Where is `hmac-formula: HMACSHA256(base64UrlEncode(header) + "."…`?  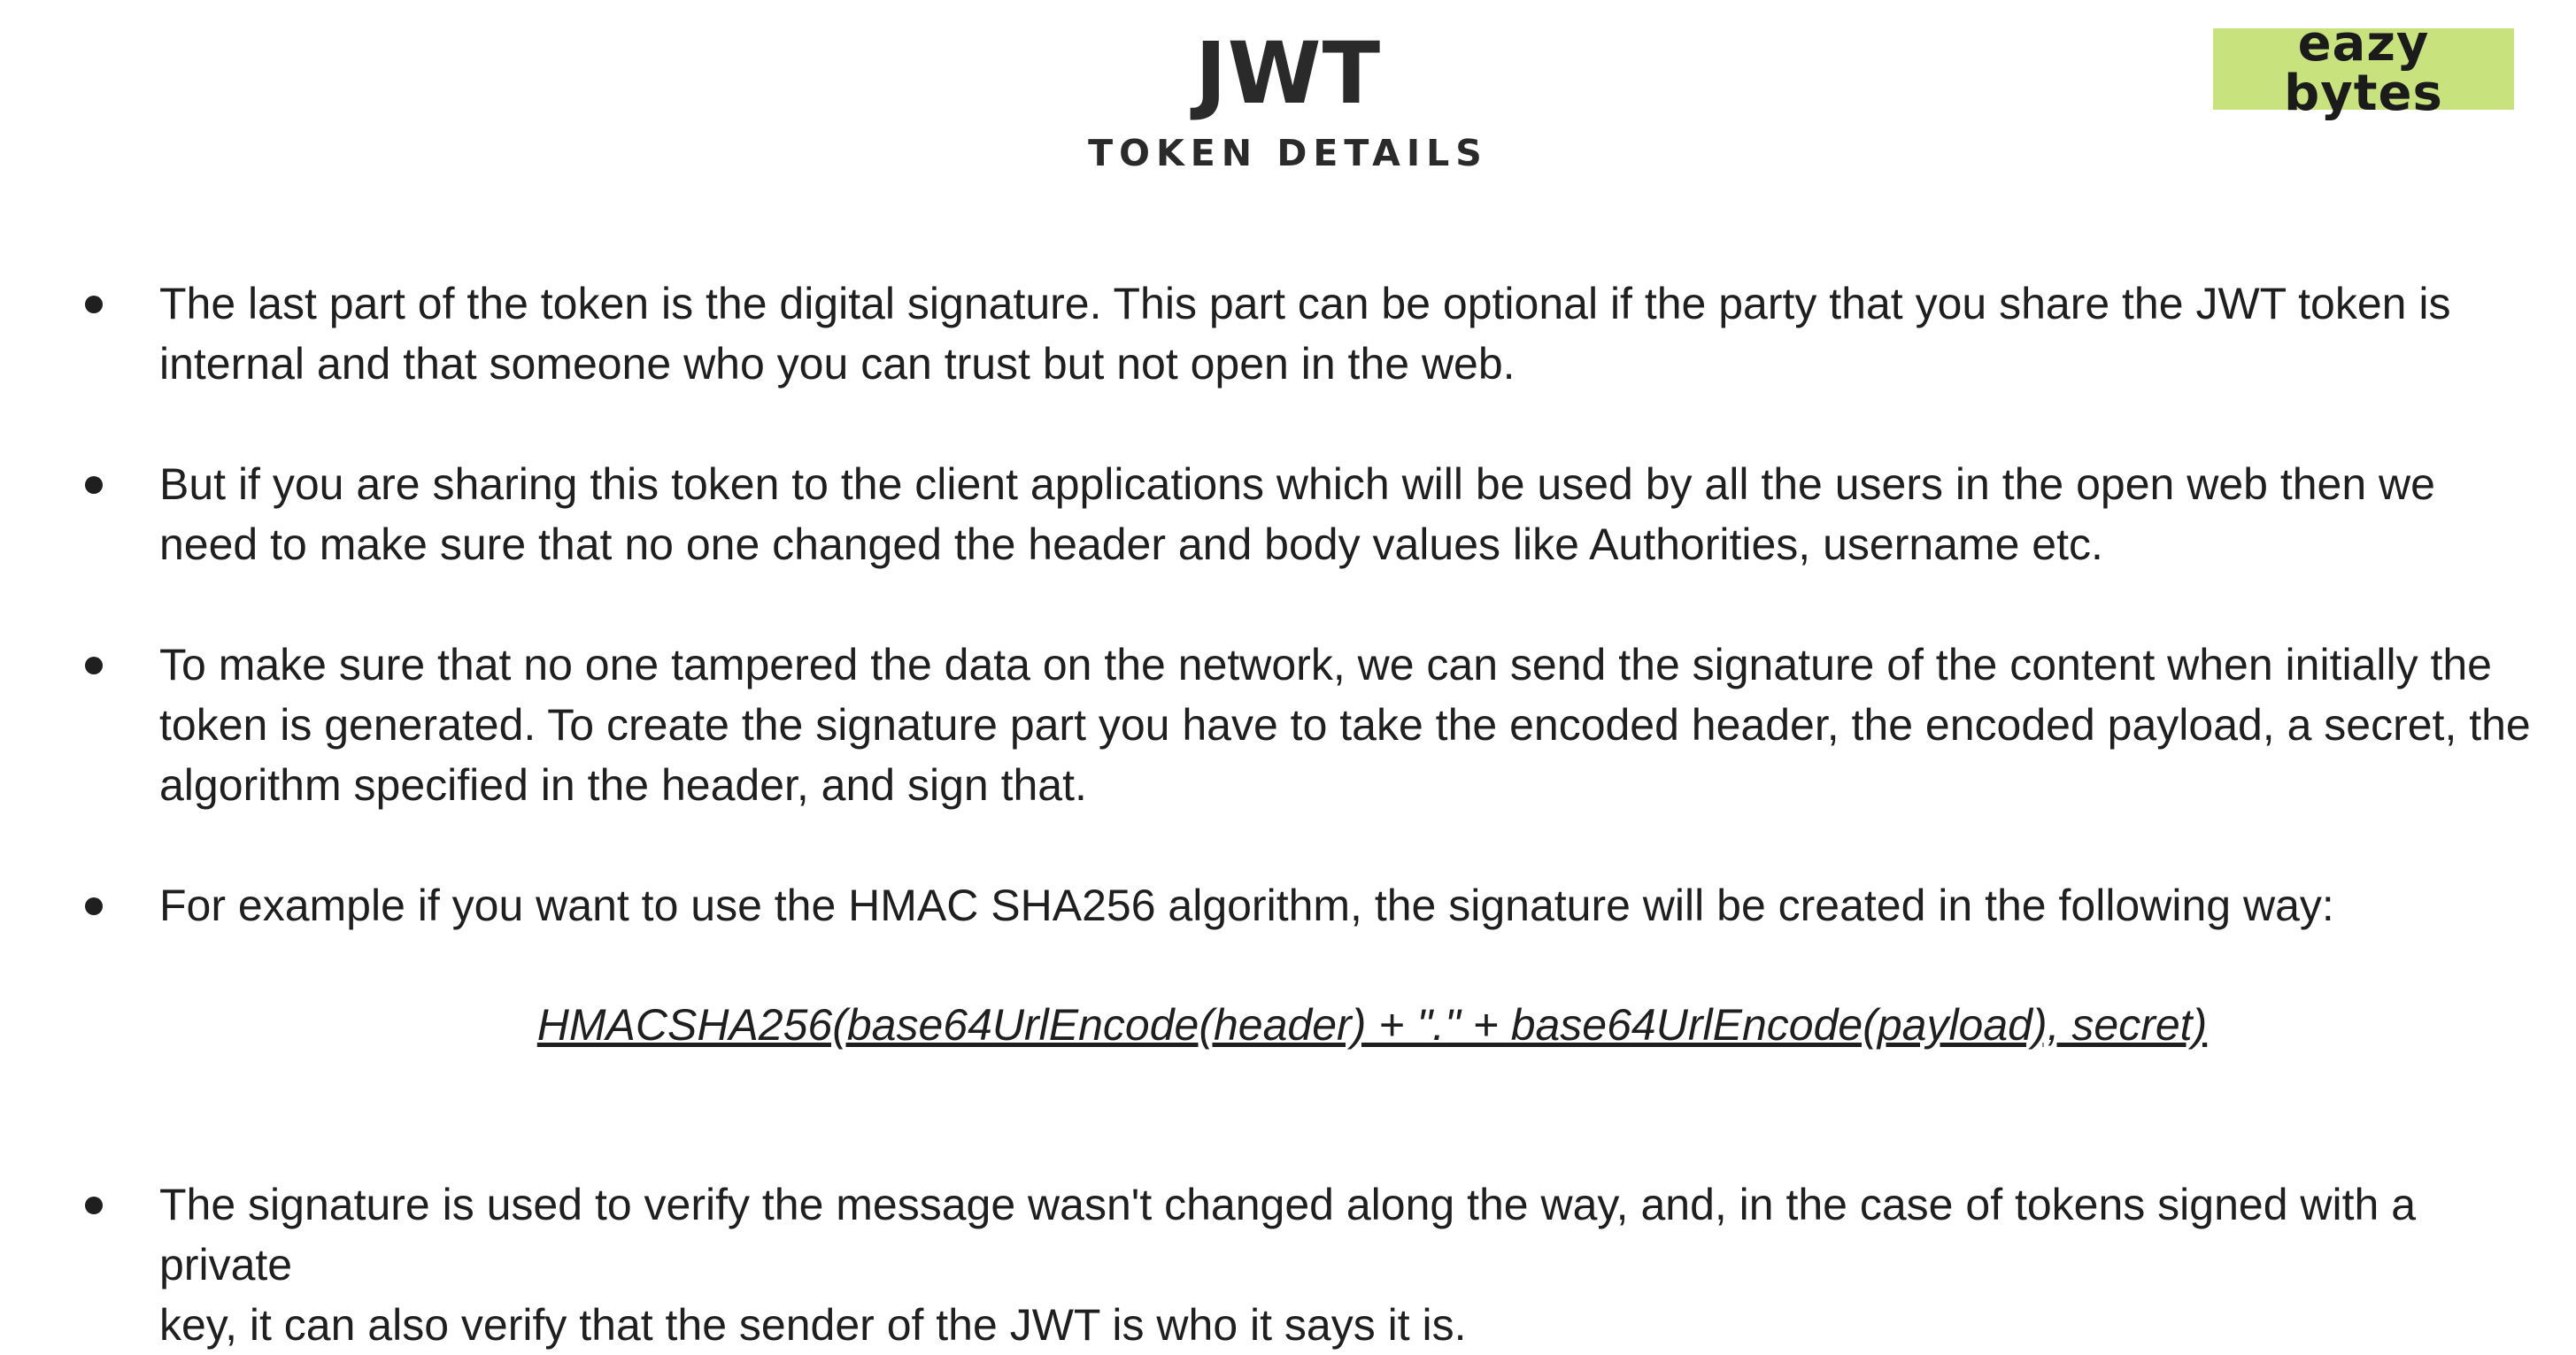 hmac-formula: HMACSHA256(base64UrlEncode(header) + "."… is located at coordinates (1372, 1025).